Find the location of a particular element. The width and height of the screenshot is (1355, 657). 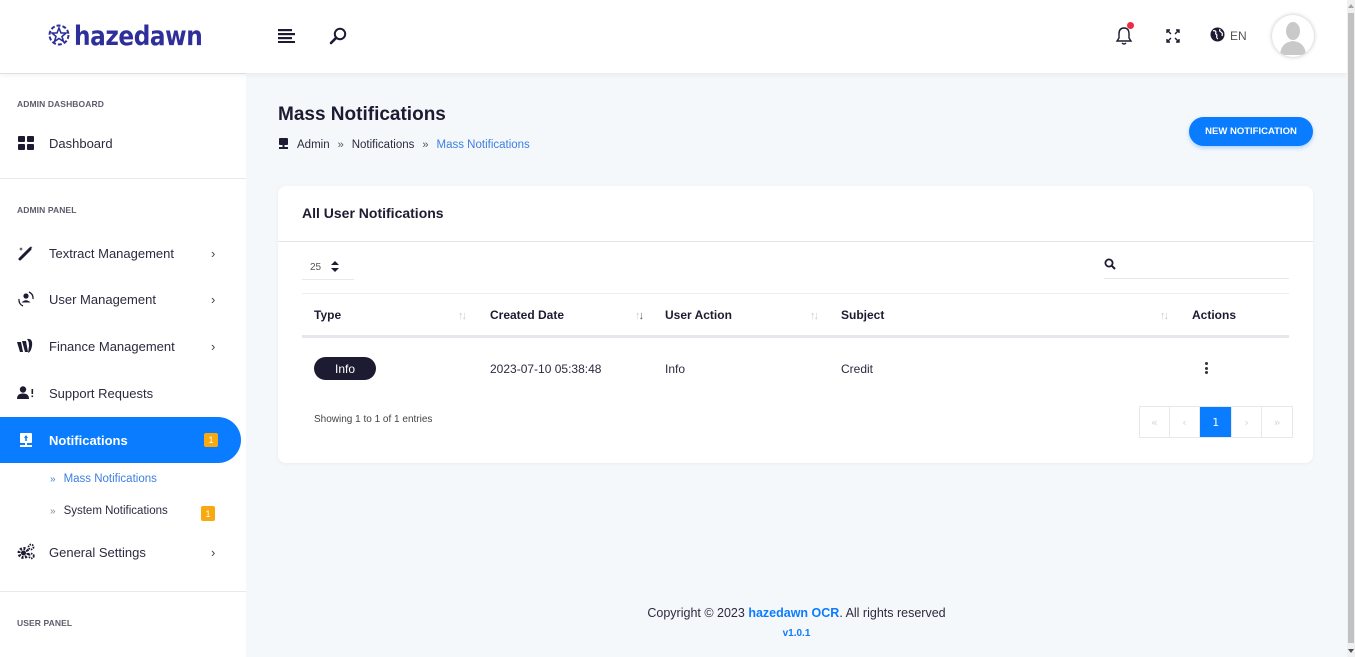

app-version: v1.0.1 is located at coordinates (796, 633).